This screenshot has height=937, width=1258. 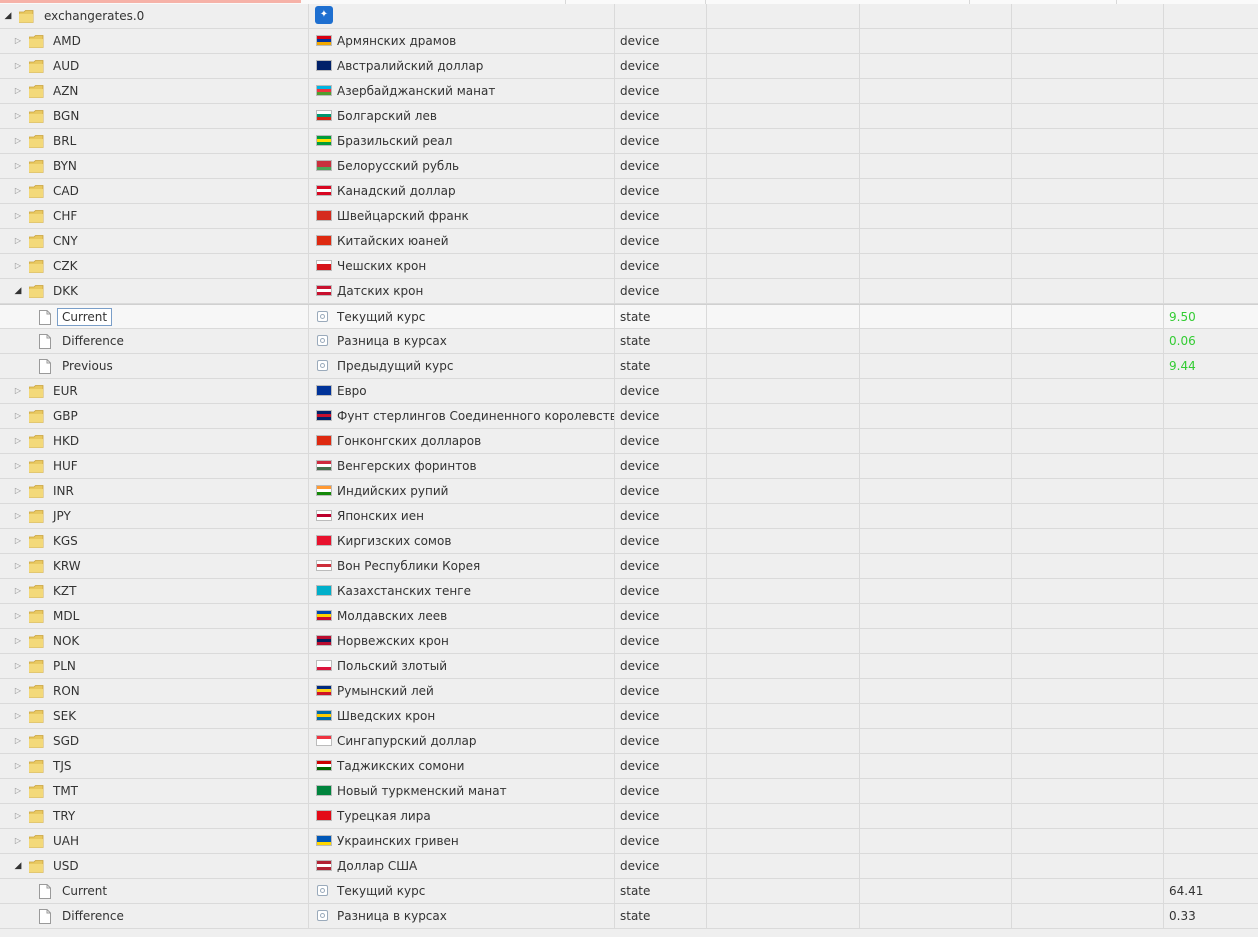 What do you see at coordinates (629, 766) in the screenshot?
I see `tree-row-device: ▷ TJS Таджикских сомони device` at bounding box center [629, 766].